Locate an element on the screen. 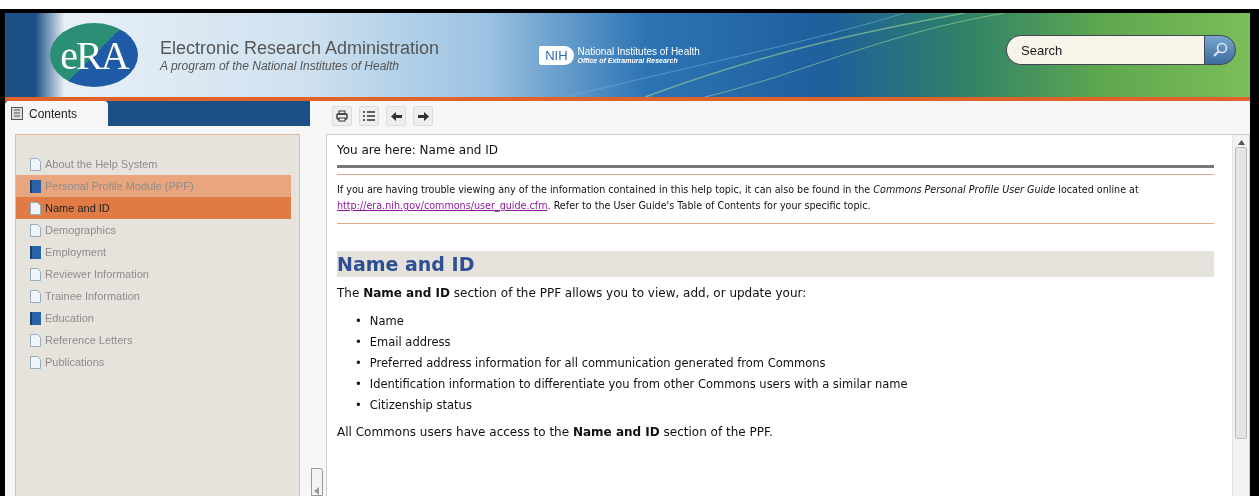  notice-paragraph: If you are having trouble viewing any of the information contained in this help topic, it can also be found in the Commons Personal Profile User Guide located online at http://era.nih.gov/commons/user_guide.cfm. Refer to the User Guide's Table of Contents for your specific topic. is located at coordinates (775, 199).